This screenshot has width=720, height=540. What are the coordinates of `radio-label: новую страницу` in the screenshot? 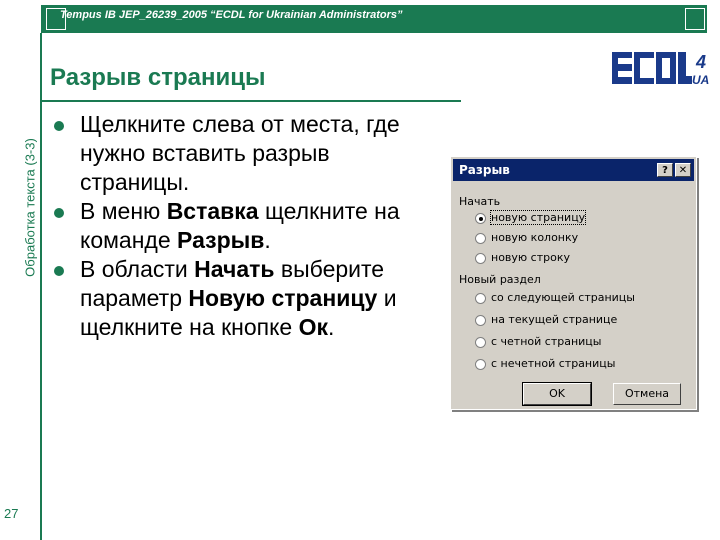 It's located at (538, 217).